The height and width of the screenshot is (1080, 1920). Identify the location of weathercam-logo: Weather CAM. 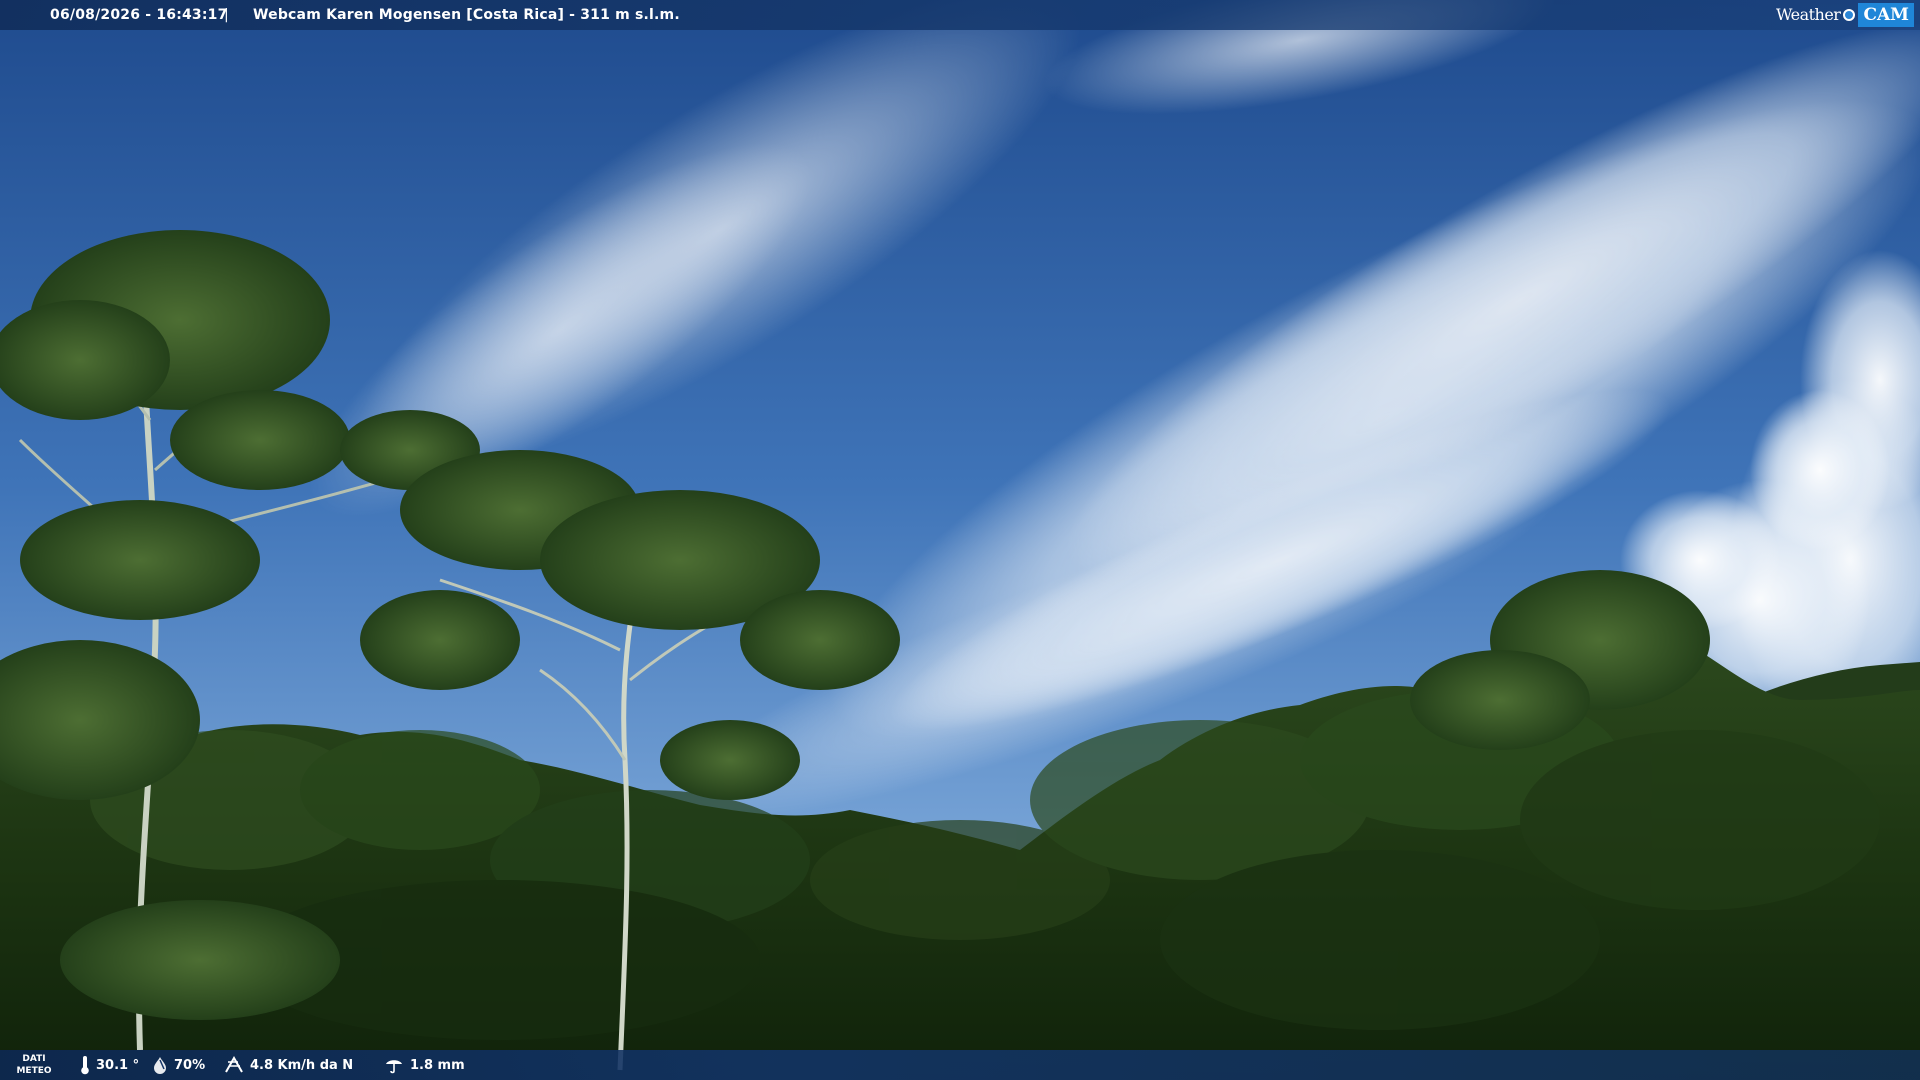
(1843, 15).